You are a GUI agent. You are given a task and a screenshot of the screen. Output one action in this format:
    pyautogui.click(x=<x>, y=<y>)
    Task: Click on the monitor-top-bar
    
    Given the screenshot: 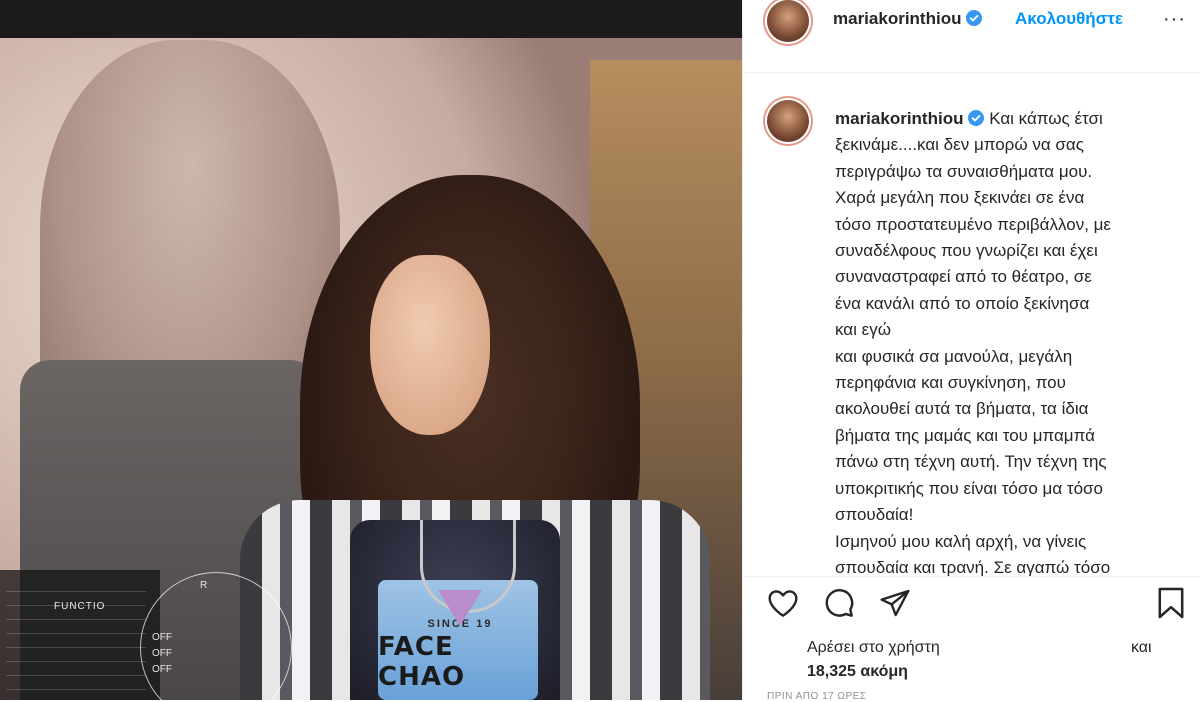 What is the action you would take?
    pyautogui.click(x=371, y=19)
    